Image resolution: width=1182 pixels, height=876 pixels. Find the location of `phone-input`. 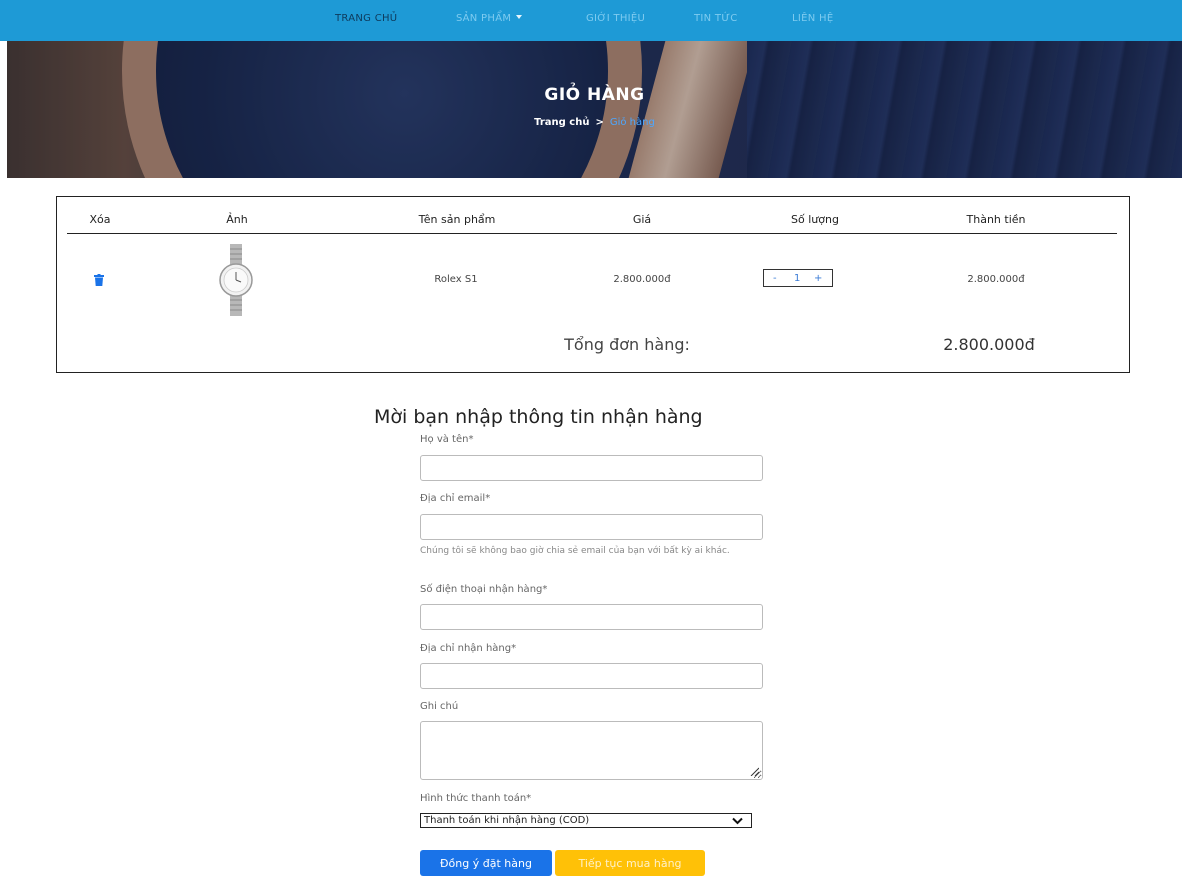

phone-input is located at coordinates (591, 617).